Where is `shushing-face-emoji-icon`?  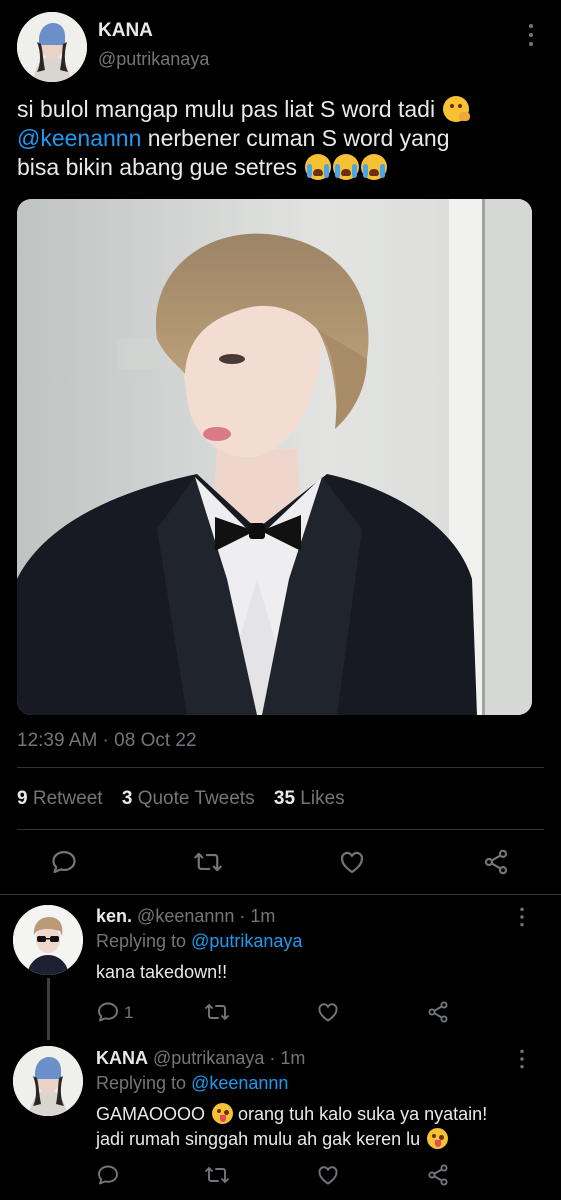 shushing-face-emoji-icon is located at coordinates (457, 109).